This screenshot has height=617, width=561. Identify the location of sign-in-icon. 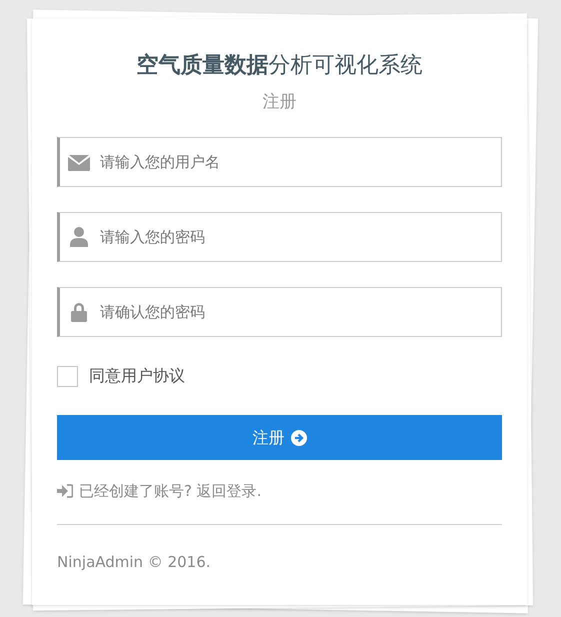
(65, 491).